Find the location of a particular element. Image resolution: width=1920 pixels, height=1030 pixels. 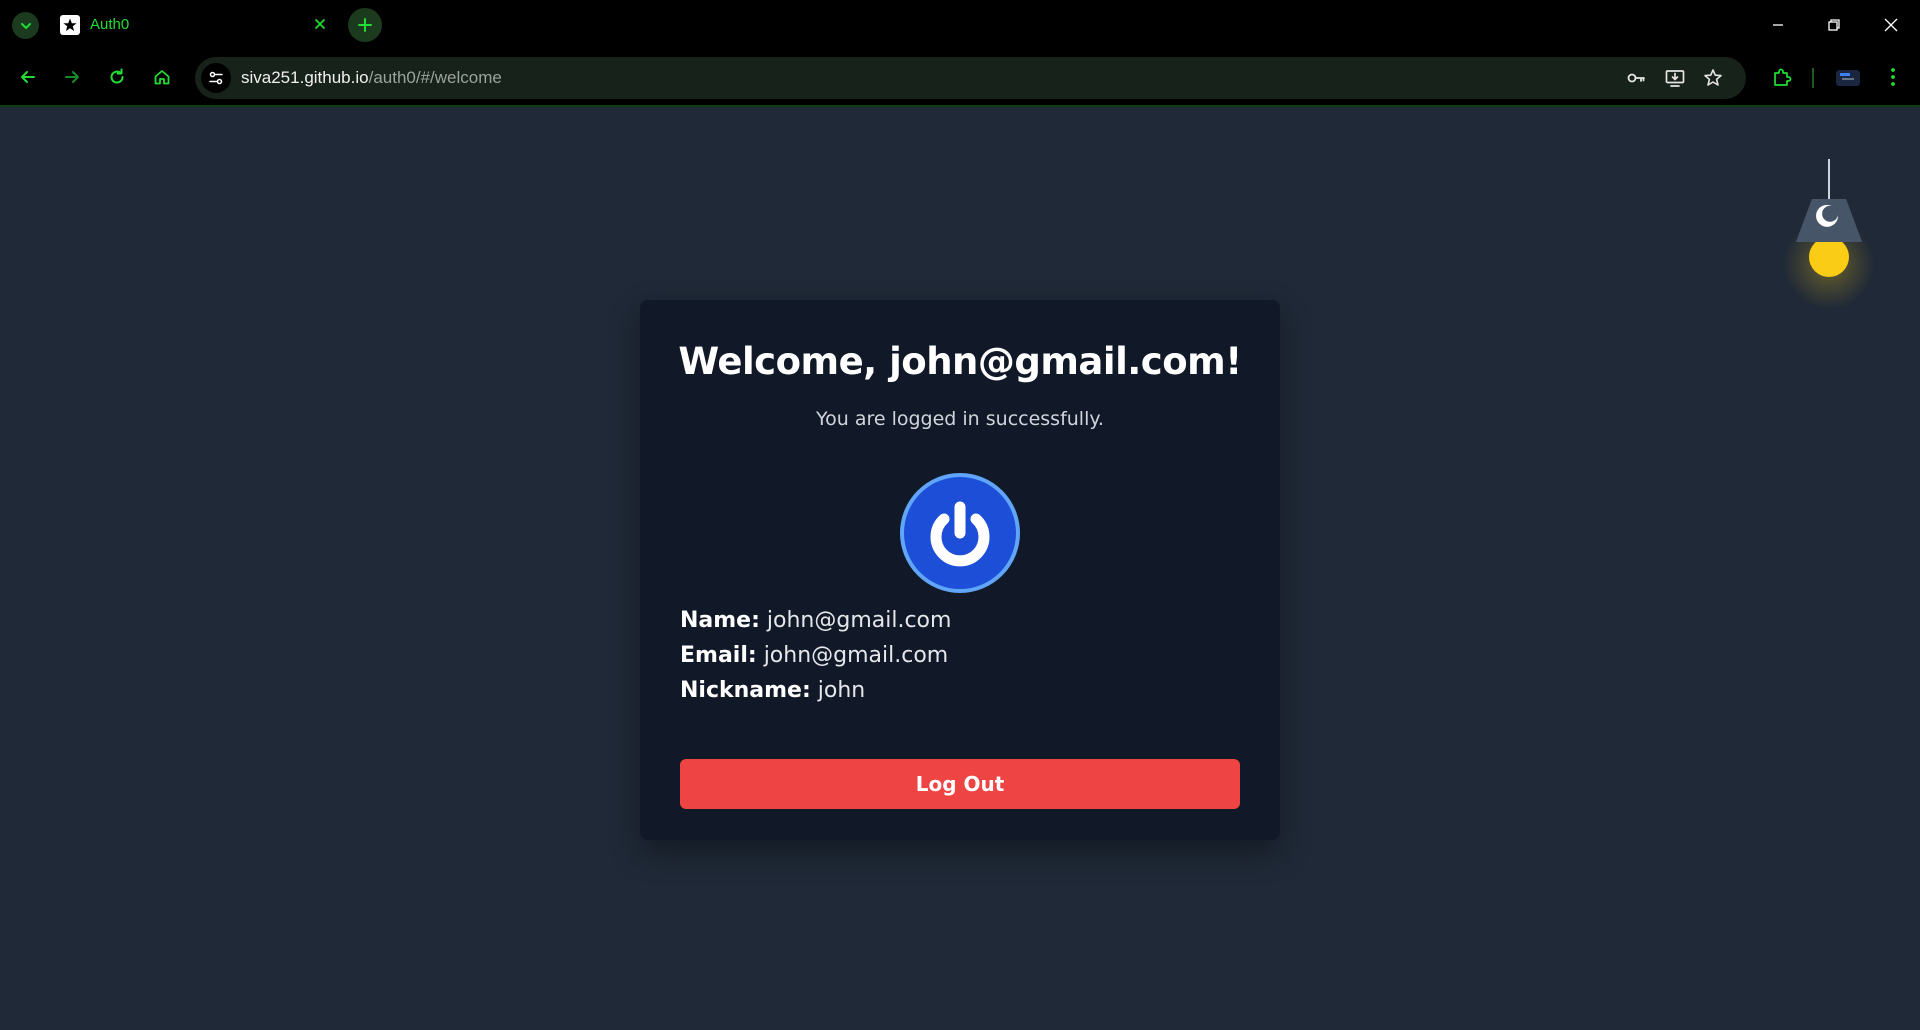

address-bar: siva251.github.io/auth0/#/welcome is located at coordinates (970, 78).